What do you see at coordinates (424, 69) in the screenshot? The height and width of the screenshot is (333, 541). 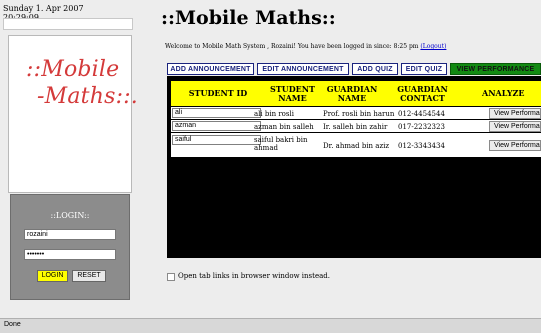 I see `tab-edit-quiz: EDIT QUIZ` at bounding box center [424, 69].